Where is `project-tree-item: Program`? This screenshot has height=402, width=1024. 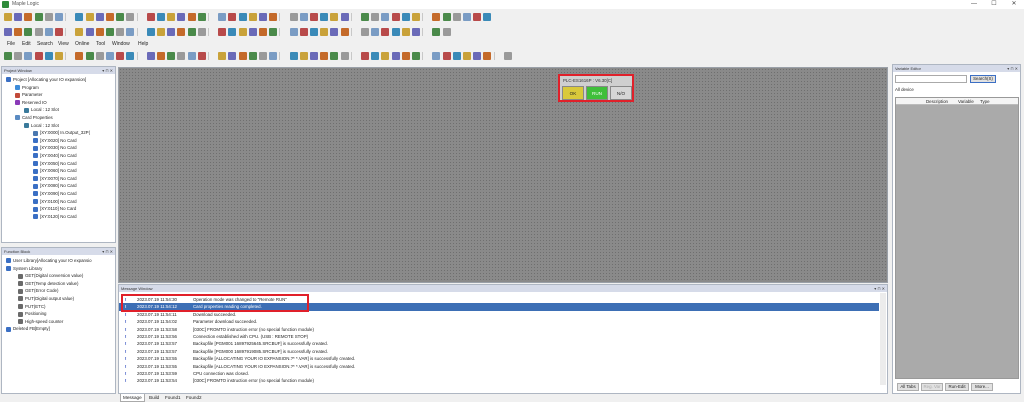 project-tree-item: Program is located at coordinates (27, 87).